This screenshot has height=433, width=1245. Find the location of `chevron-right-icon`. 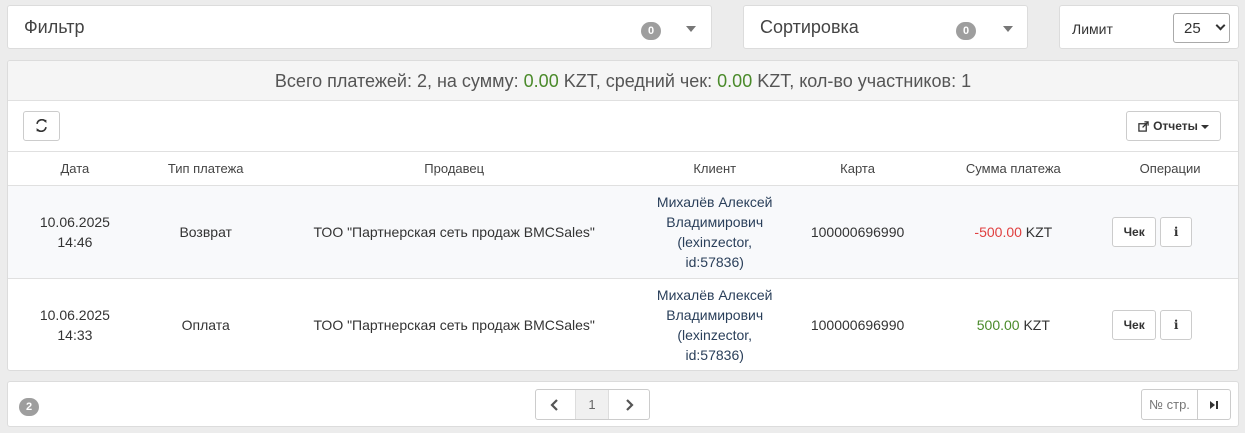

chevron-right-icon is located at coordinates (630, 404).